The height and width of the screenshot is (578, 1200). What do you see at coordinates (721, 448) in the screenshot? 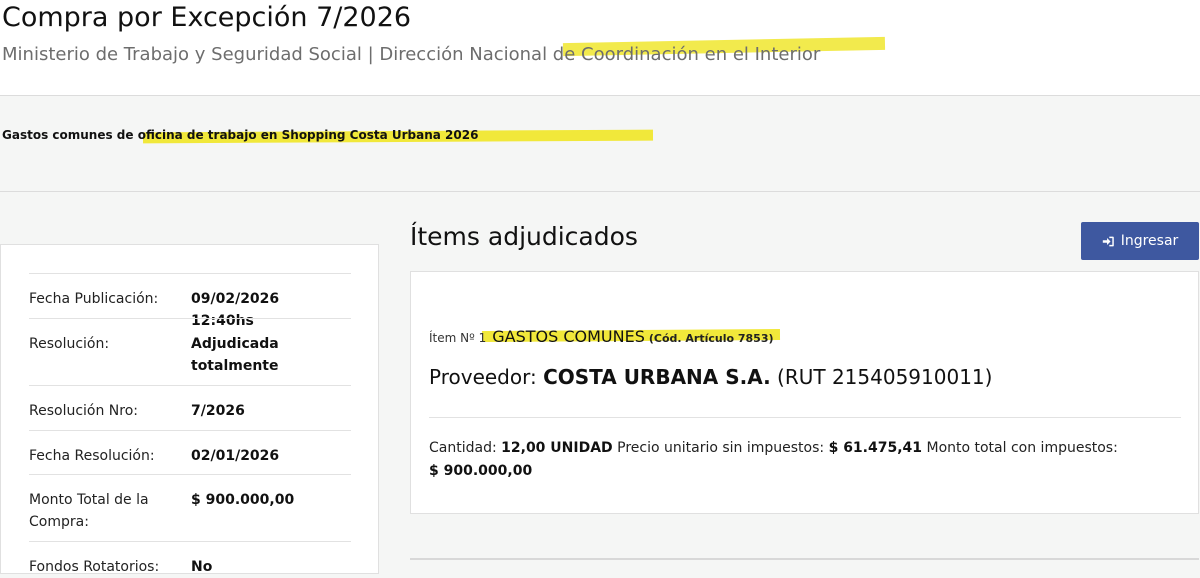
I see `unit-price-label: Precio unitario sin impuestos:` at bounding box center [721, 448].